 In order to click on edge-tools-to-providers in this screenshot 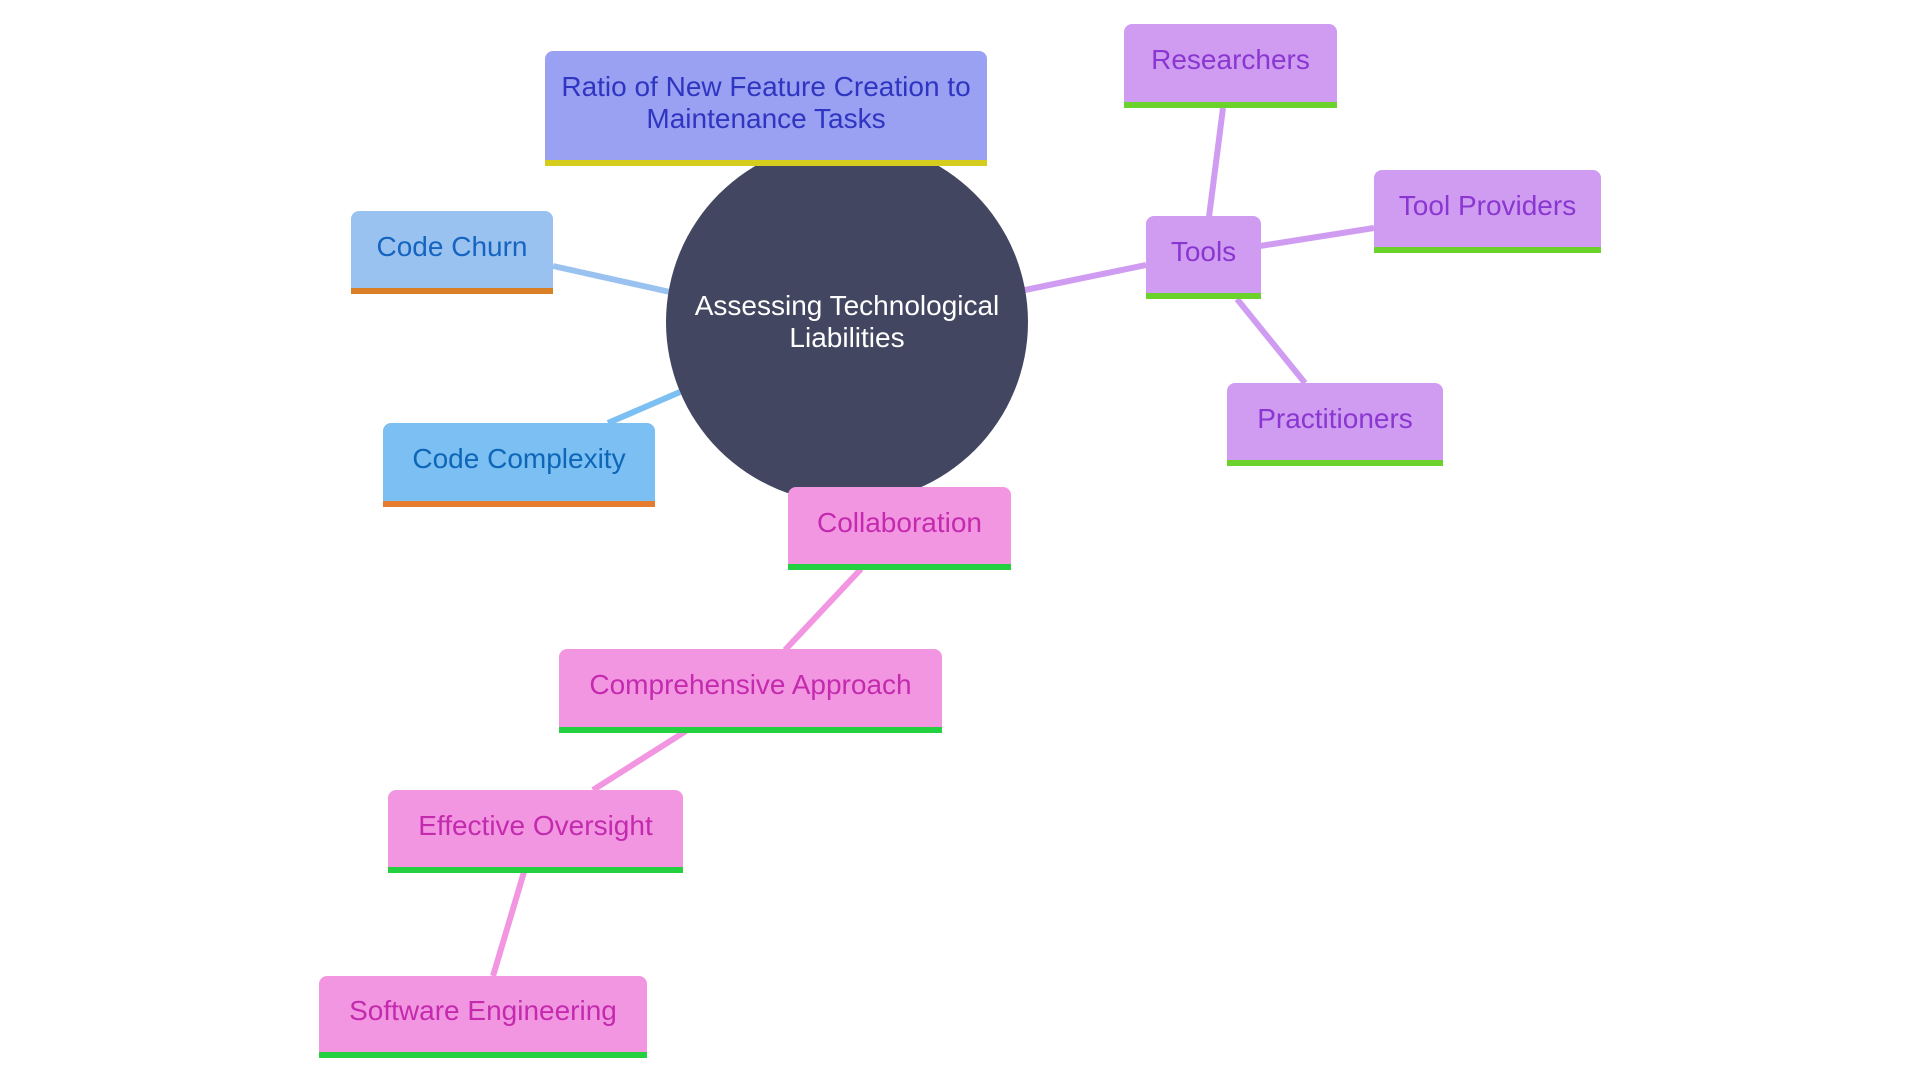, I will do `click(1317, 237)`.